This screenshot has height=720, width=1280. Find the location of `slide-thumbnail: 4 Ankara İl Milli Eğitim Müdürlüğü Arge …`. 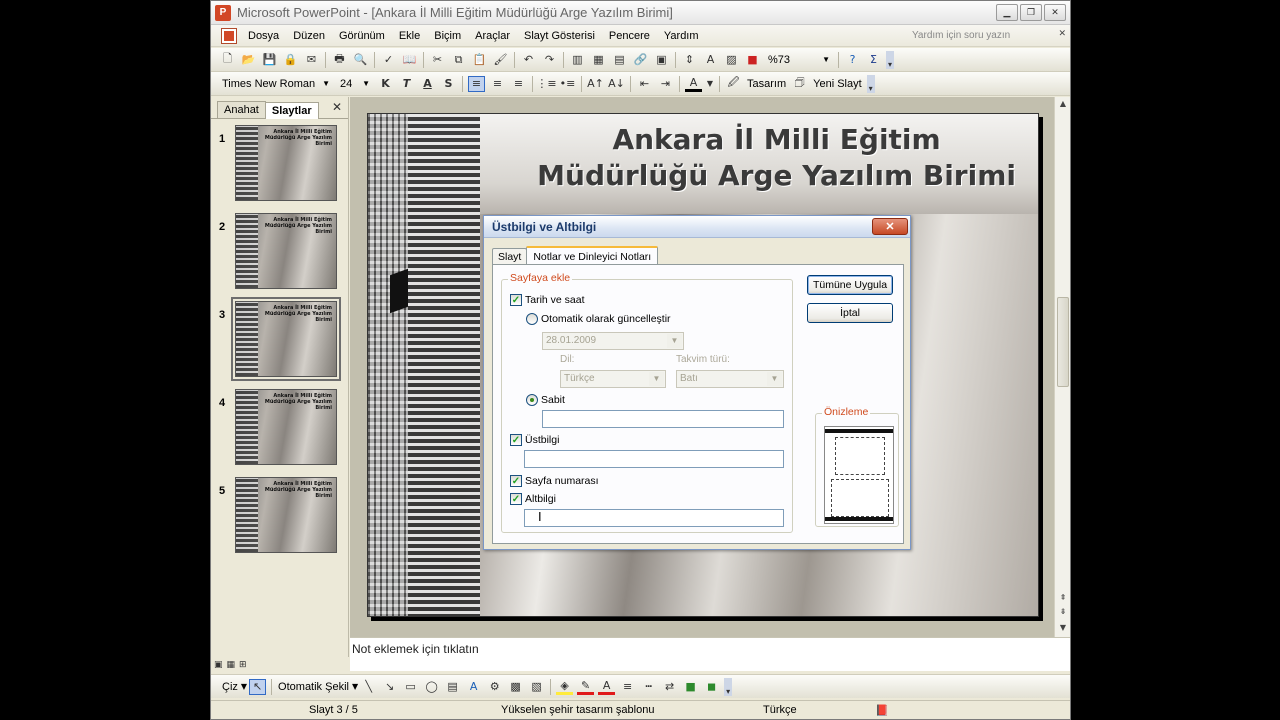

slide-thumbnail: 4 Ankara İl Milli Eğitim Müdürlüğü Arge … is located at coordinates (280, 429).